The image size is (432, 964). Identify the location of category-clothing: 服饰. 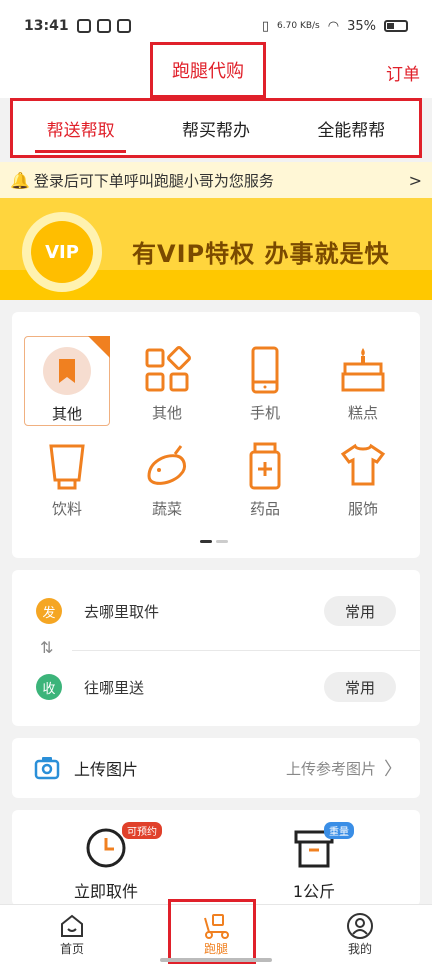
(363, 477).